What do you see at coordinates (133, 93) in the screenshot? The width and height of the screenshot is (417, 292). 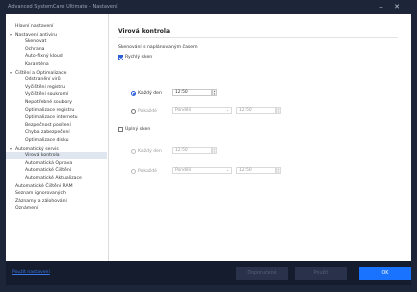 I see `quick-daily-radio` at bounding box center [133, 93].